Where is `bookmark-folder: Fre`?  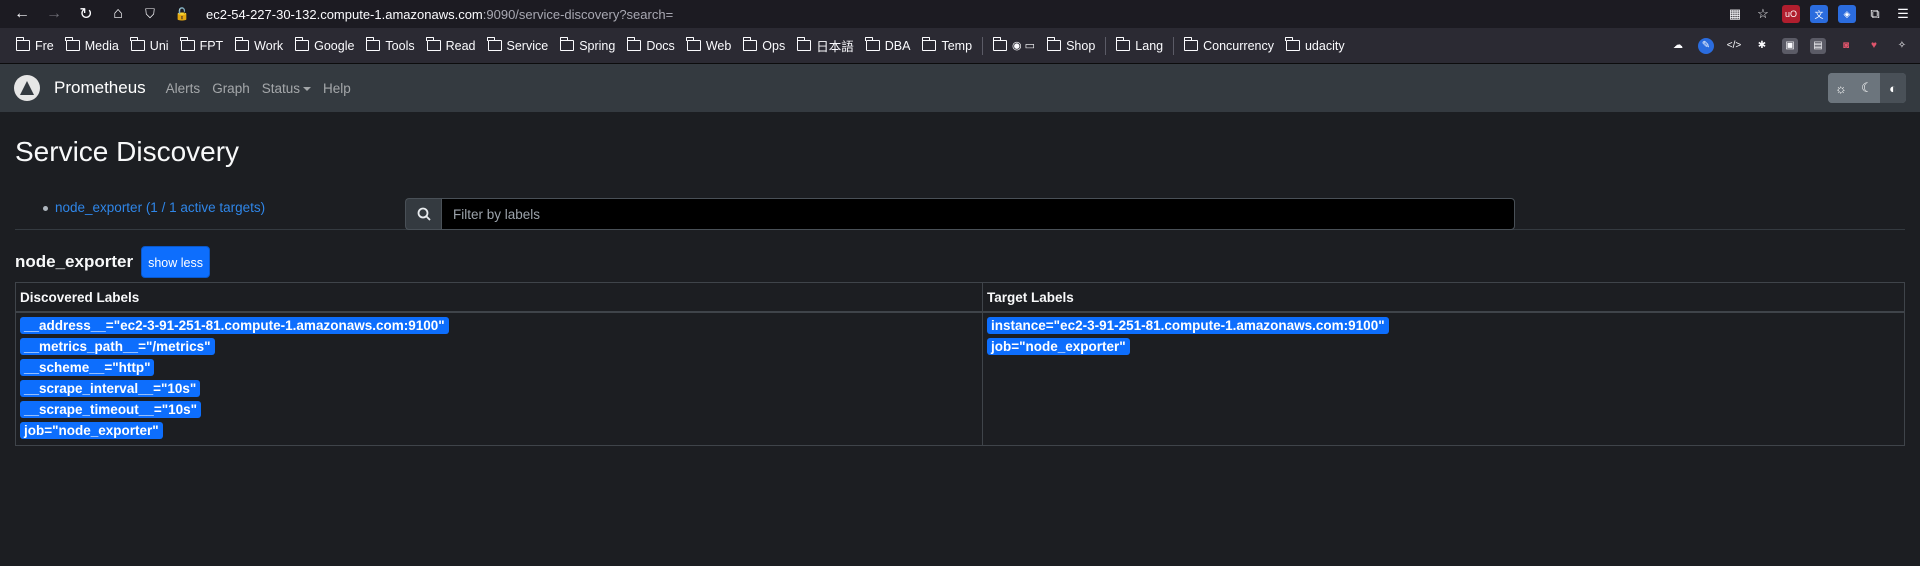 bookmark-folder: Fre is located at coordinates (35, 46).